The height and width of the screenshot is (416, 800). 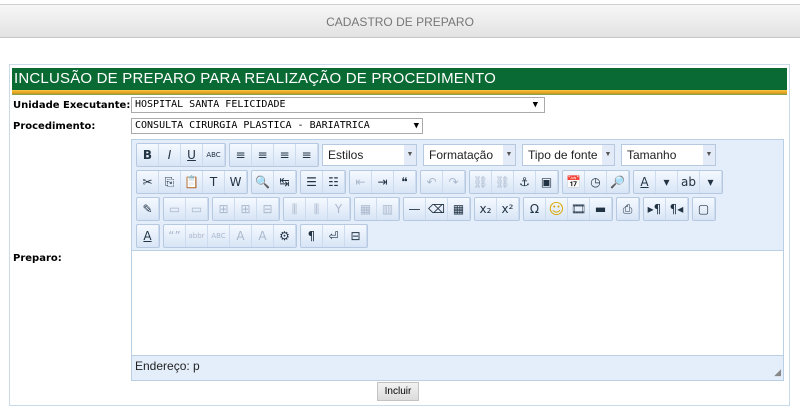 What do you see at coordinates (263, 155) in the screenshot?
I see `align-center-icon: ≡` at bounding box center [263, 155].